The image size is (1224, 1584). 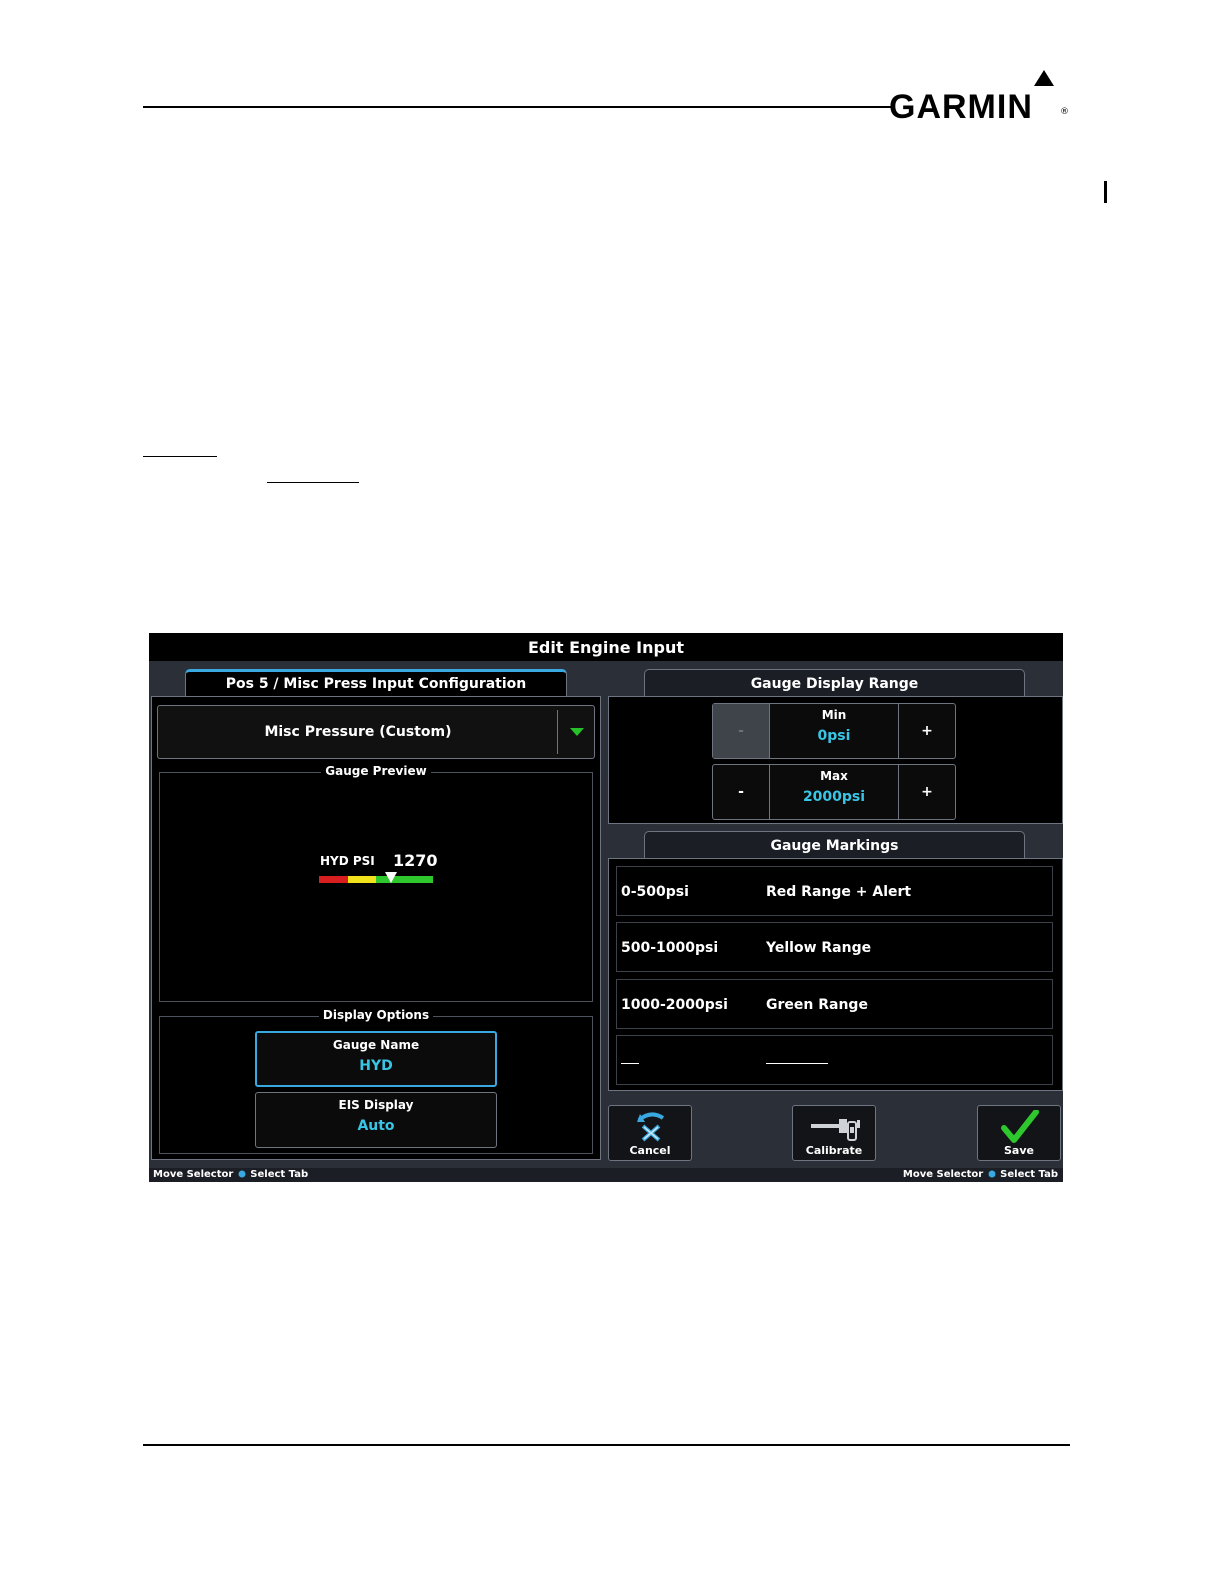 What do you see at coordinates (557, 732) in the screenshot?
I see `dropdown-divider` at bounding box center [557, 732].